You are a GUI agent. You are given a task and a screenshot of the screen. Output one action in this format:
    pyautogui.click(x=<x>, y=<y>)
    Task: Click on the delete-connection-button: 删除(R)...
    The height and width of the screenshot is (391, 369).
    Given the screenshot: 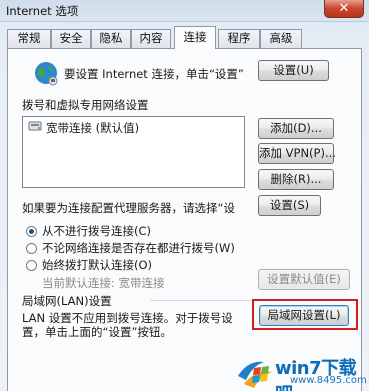 What is the action you would take?
    pyautogui.click(x=296, y=179)
    